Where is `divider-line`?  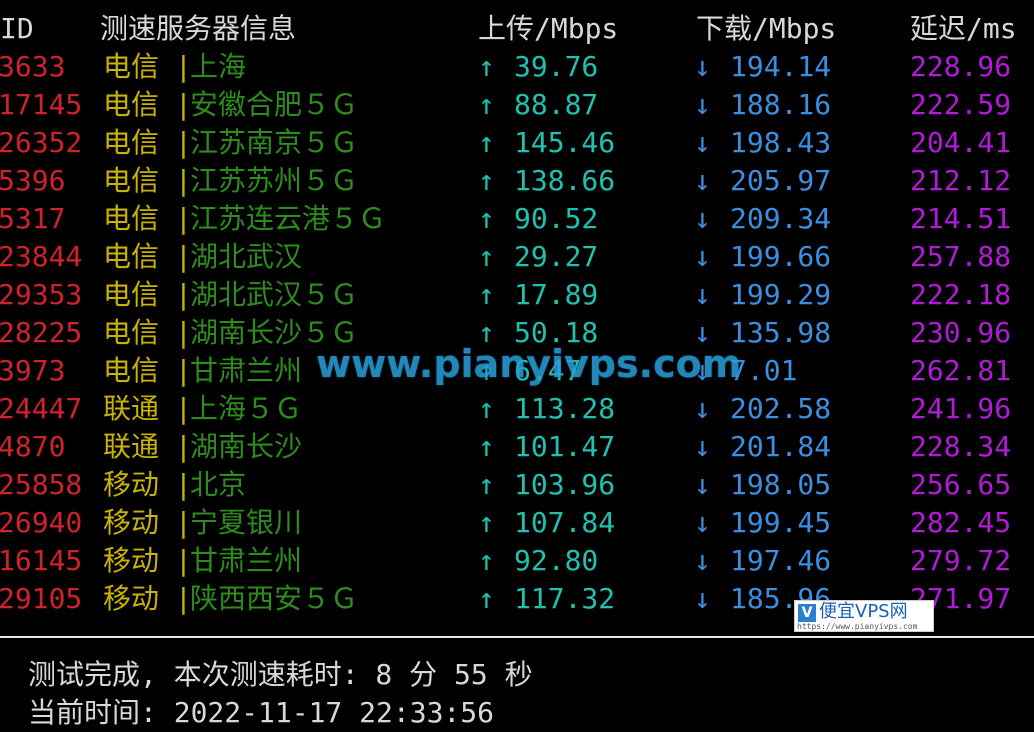
divider-line is located at coordinates (517, 637).